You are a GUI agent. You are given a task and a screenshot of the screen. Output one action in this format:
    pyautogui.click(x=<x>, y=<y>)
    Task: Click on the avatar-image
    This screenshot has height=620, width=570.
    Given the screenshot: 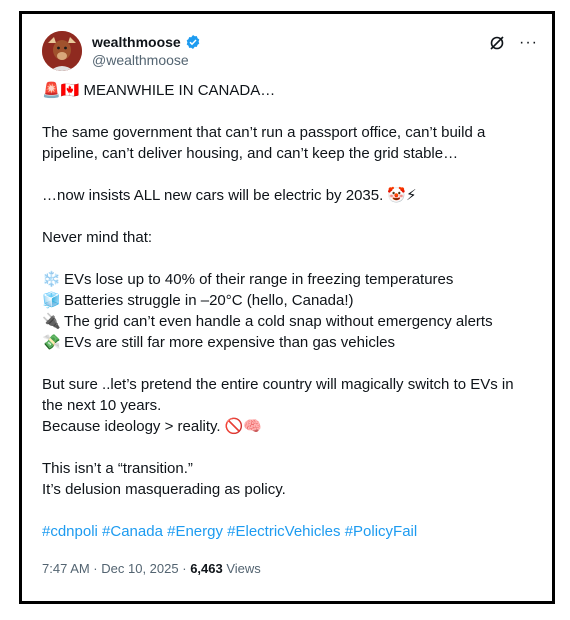 What is the action you would take?
    pyautogui.click(x=62, y=51)
    